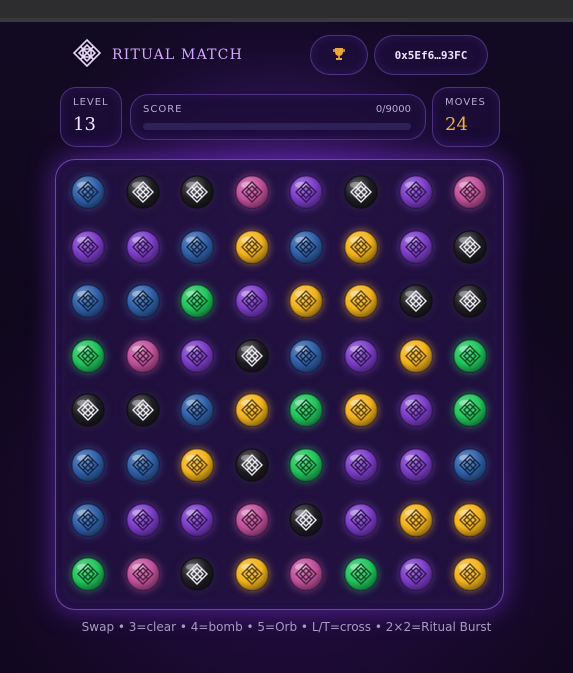  I want to click on trophy-icon, so click(339, 55).